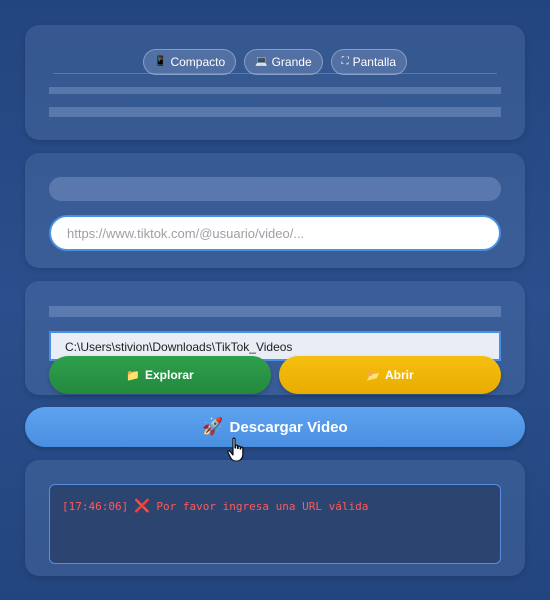 The height and width of the screenshot is (600, 550). What do you see at coordinates (142, 506) in the screenshot?
I see `error-icon: ❌` at bounding box center [142, 506].